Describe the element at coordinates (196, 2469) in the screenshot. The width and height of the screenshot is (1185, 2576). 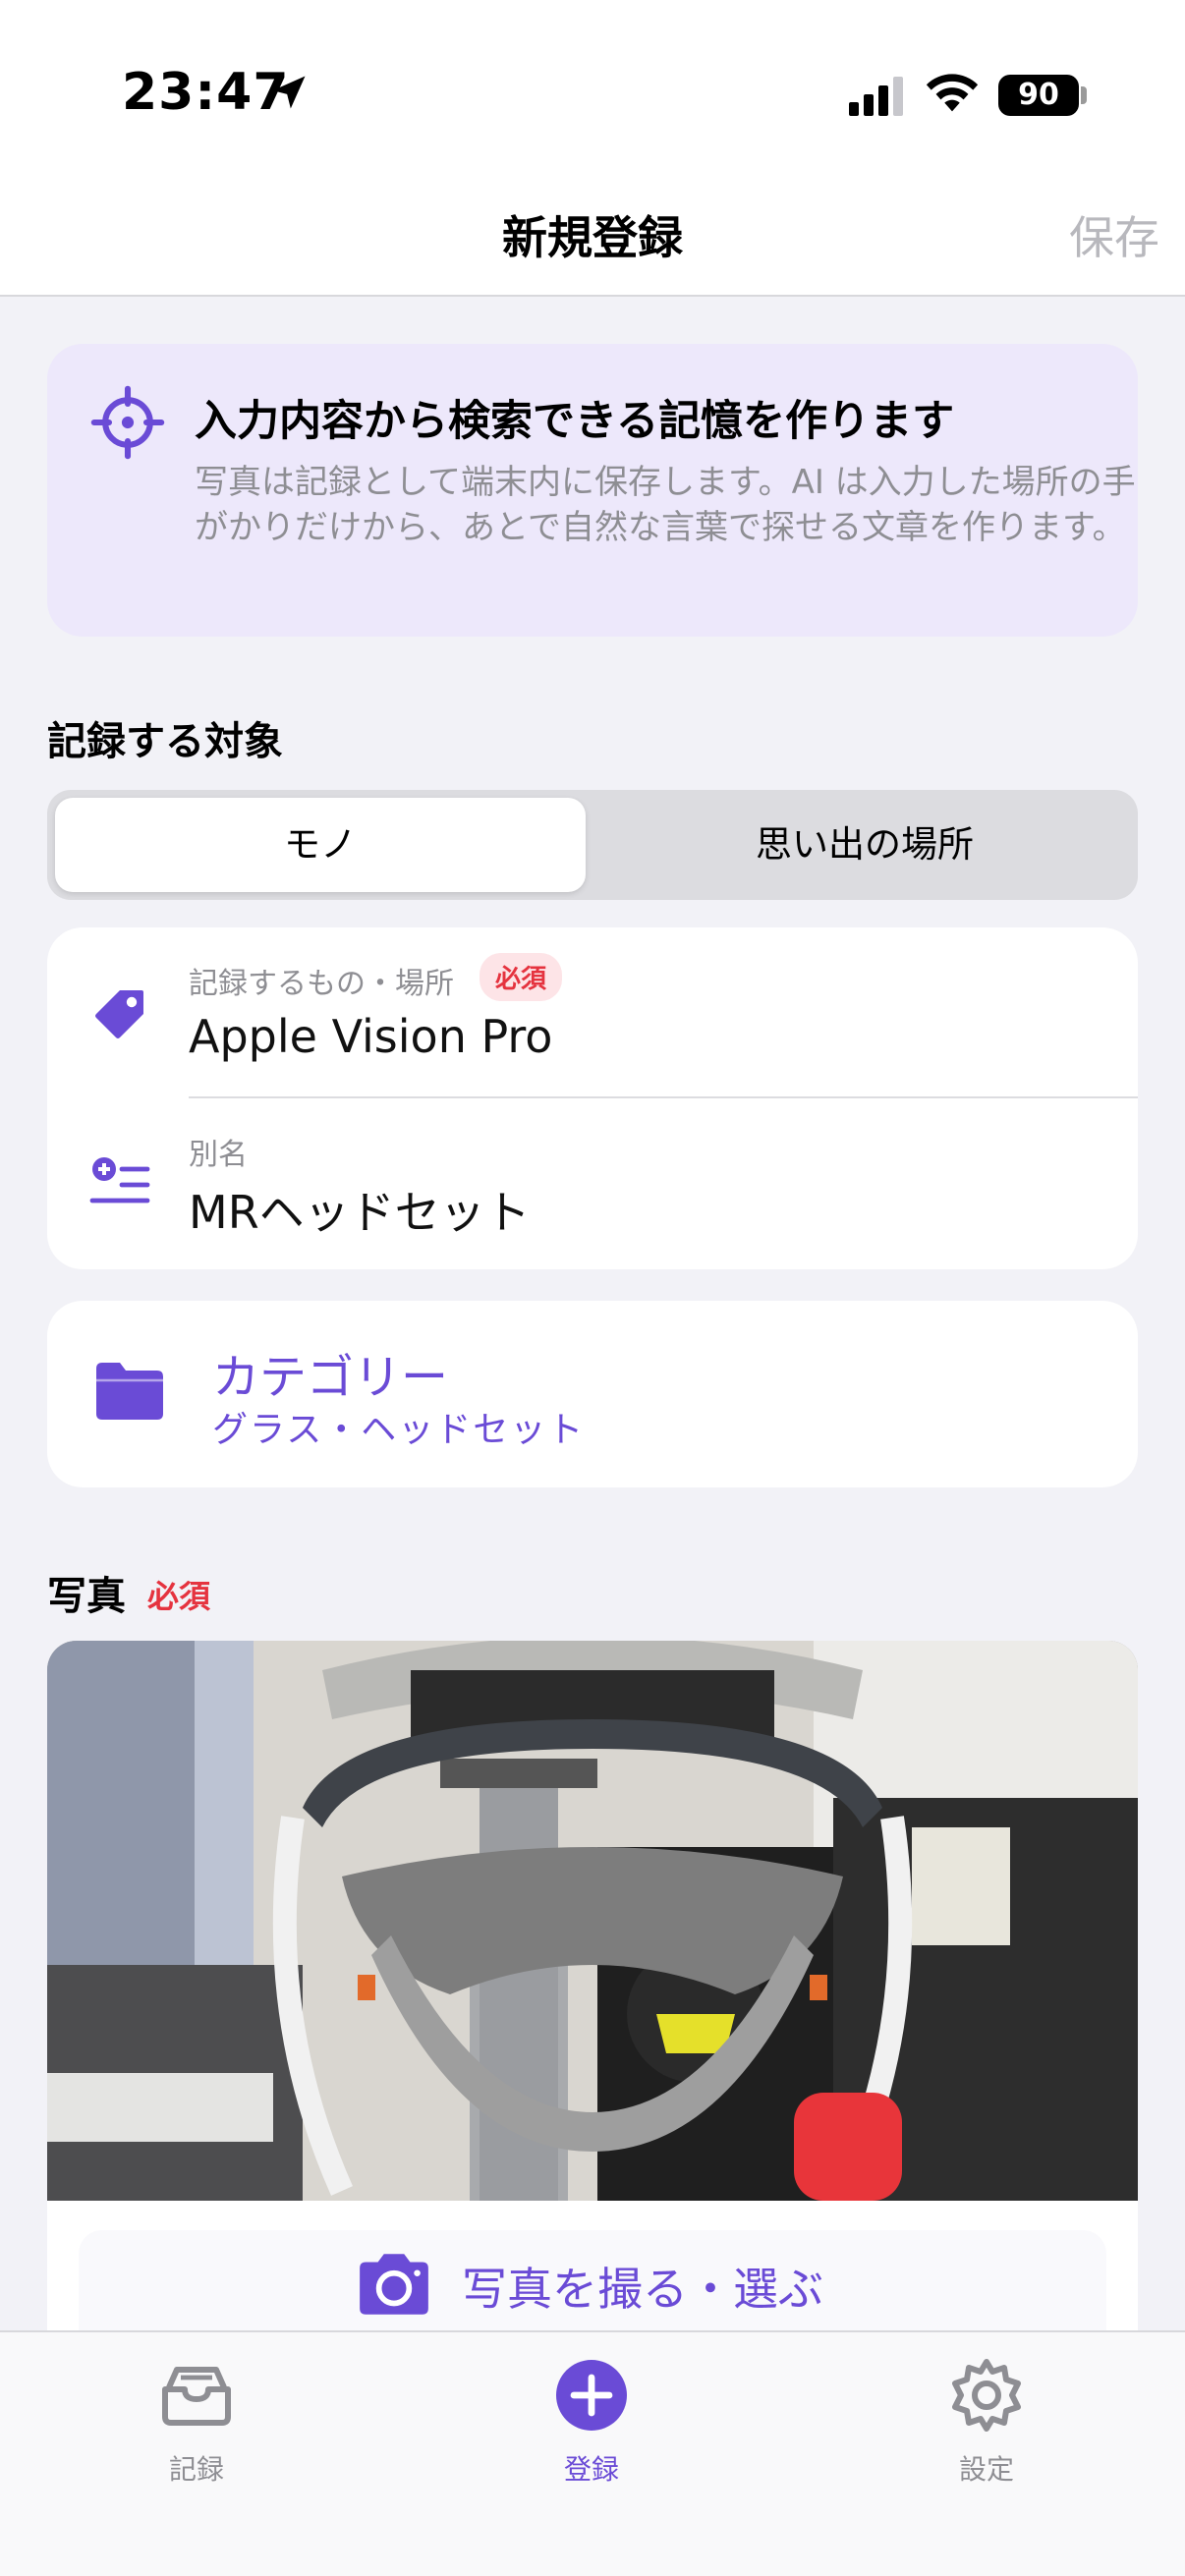
I see `tab-records-label: 記録` at that location.